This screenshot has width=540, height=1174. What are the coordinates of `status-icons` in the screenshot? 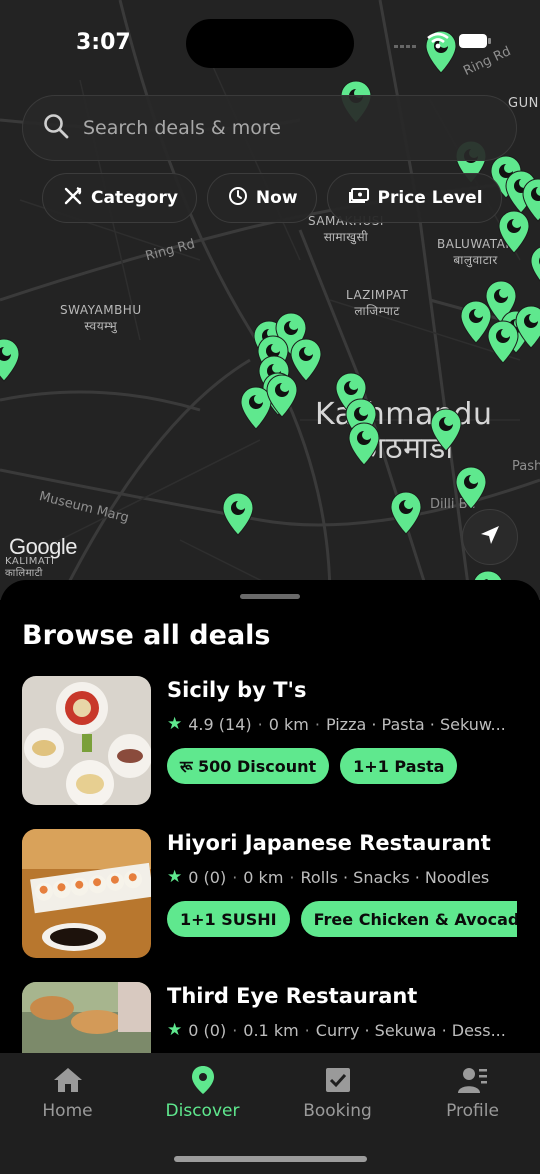 It's located at (443, 43).